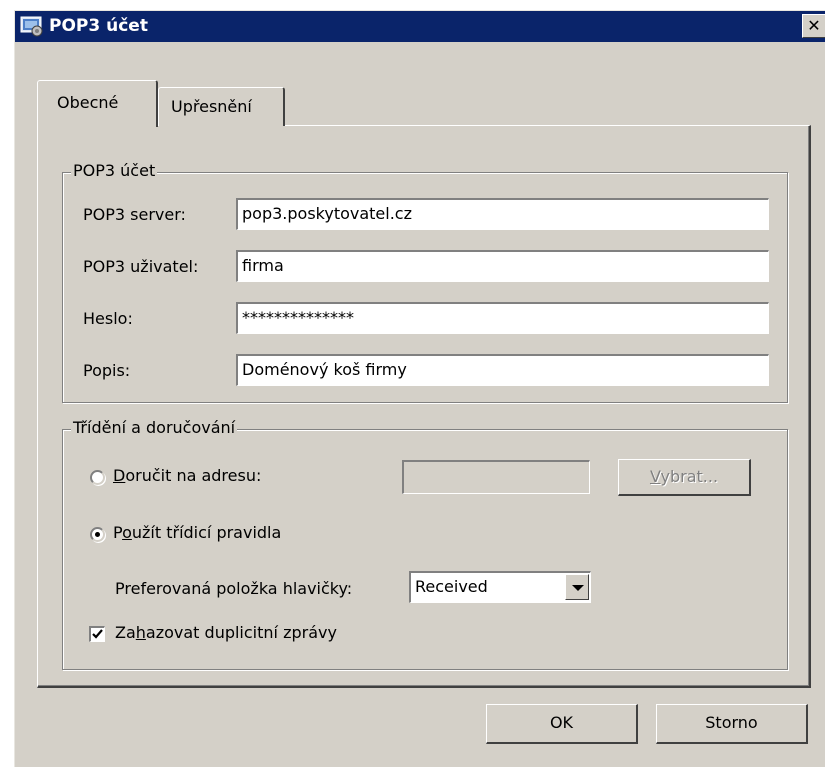  I want to click on password-label: Heslo:, so click(108, 318).